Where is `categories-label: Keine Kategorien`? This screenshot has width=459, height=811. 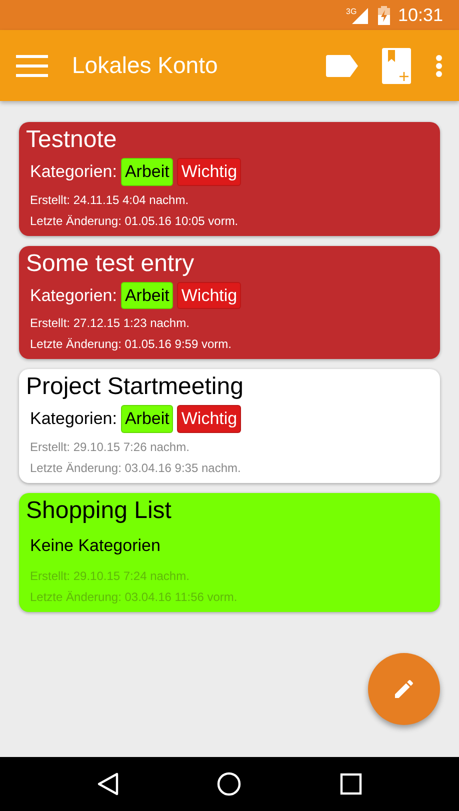 categories-label: Keine Kategorien is located at coordinates (95, 545).